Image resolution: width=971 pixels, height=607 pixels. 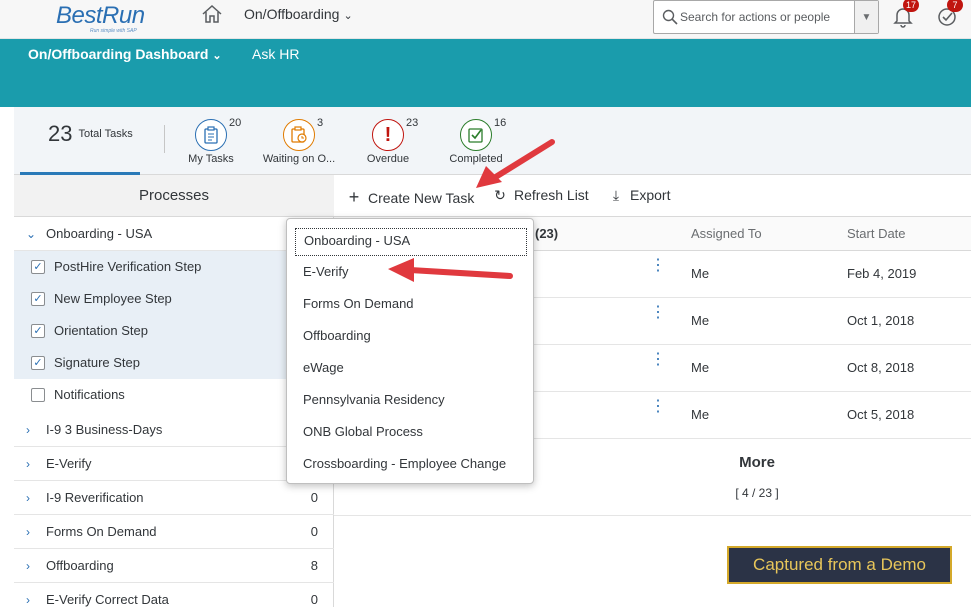 I want to click on total-tasks-tile: 23 Total Tasks, so click(x=90, y=134).